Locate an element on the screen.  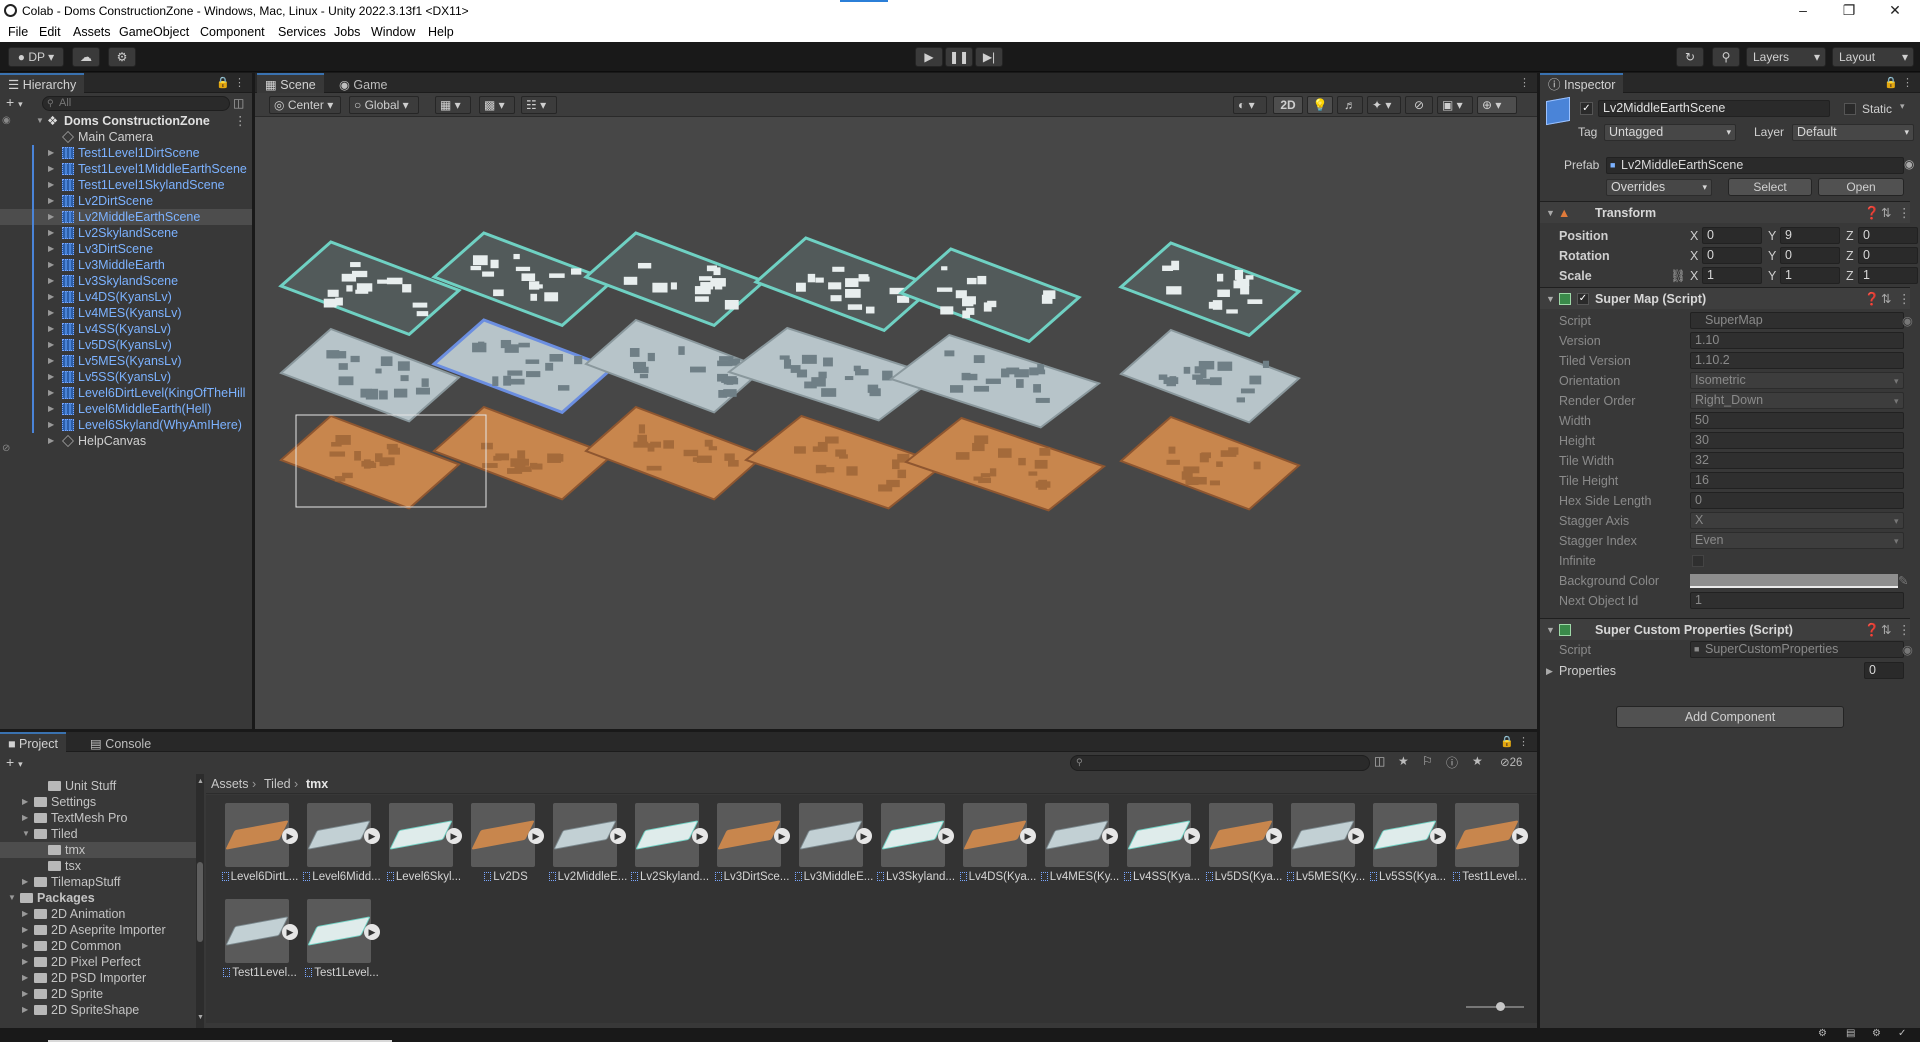
supermap-field-value: 50 is located at coordinates (1797, 420).